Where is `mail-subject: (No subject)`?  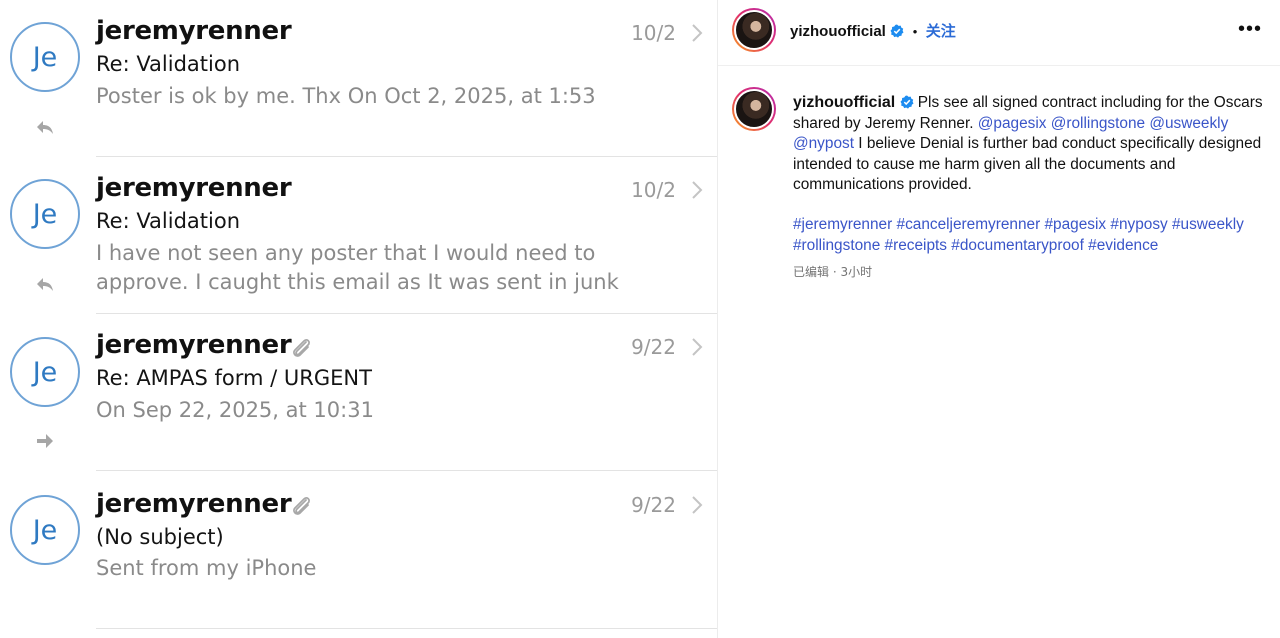
mail-subject: (No subject) is located at coordinates (160, 537).